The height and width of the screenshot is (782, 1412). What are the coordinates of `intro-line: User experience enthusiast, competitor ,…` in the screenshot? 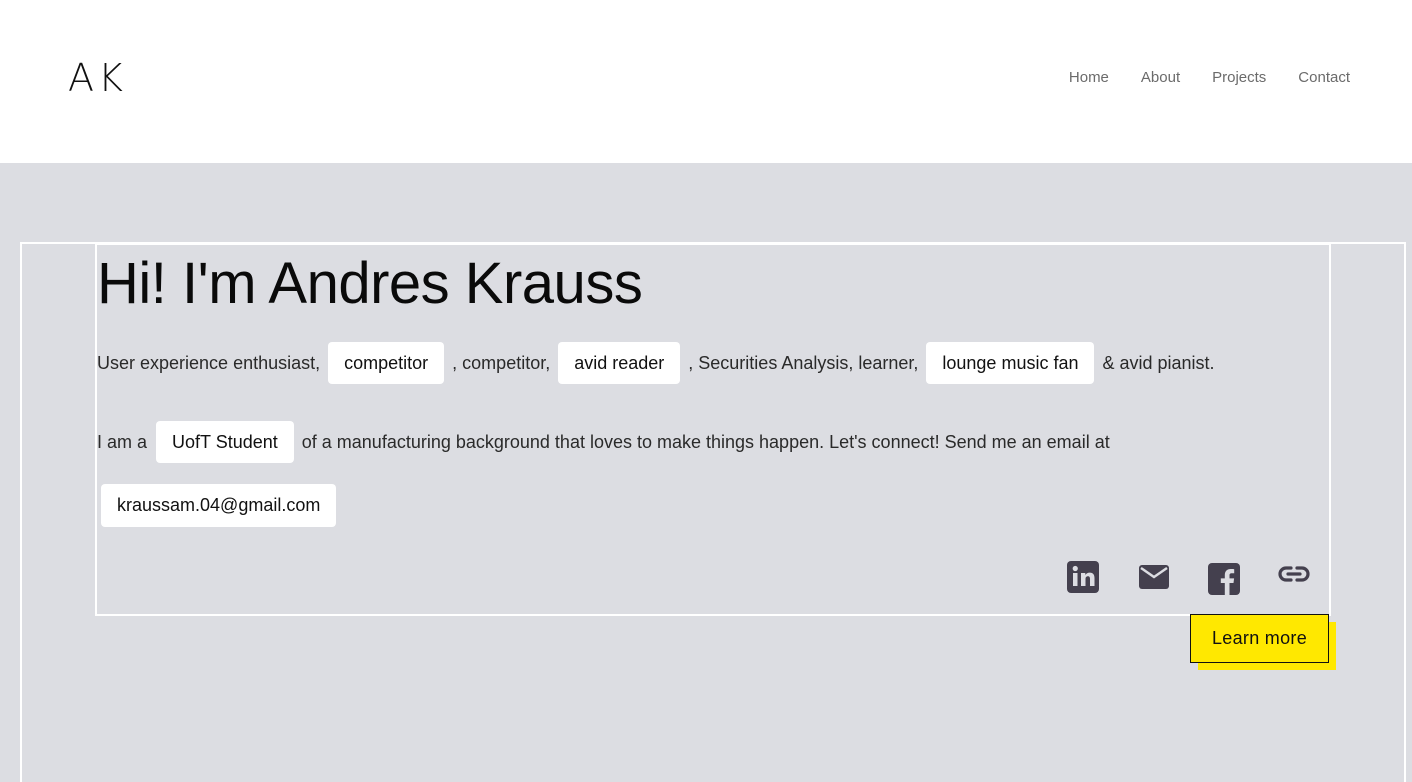 It's located at (656, 363).